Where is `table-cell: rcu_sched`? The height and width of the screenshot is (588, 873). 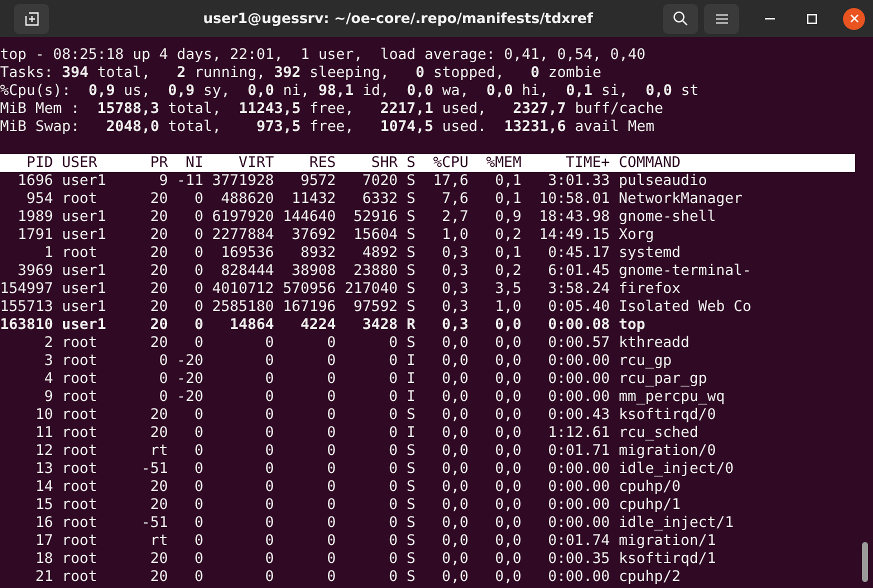 table-cell: rcu_sched is located at coordinates (658, 433).